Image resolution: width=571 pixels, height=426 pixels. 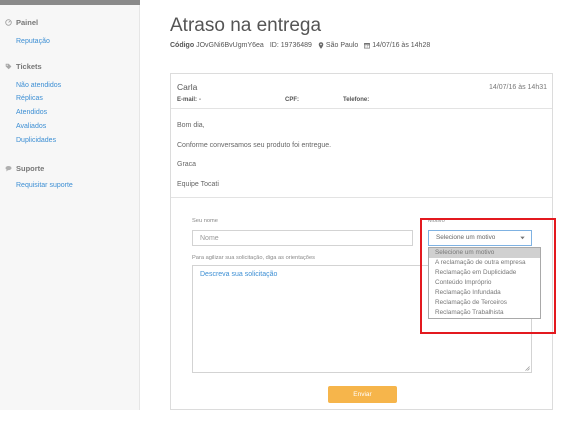 What do you see at coordinates (38, 85) in the screenshot?
I see `sidebar-item-nao-atendidos: Não atendidos` at bounding box center [38, 85].